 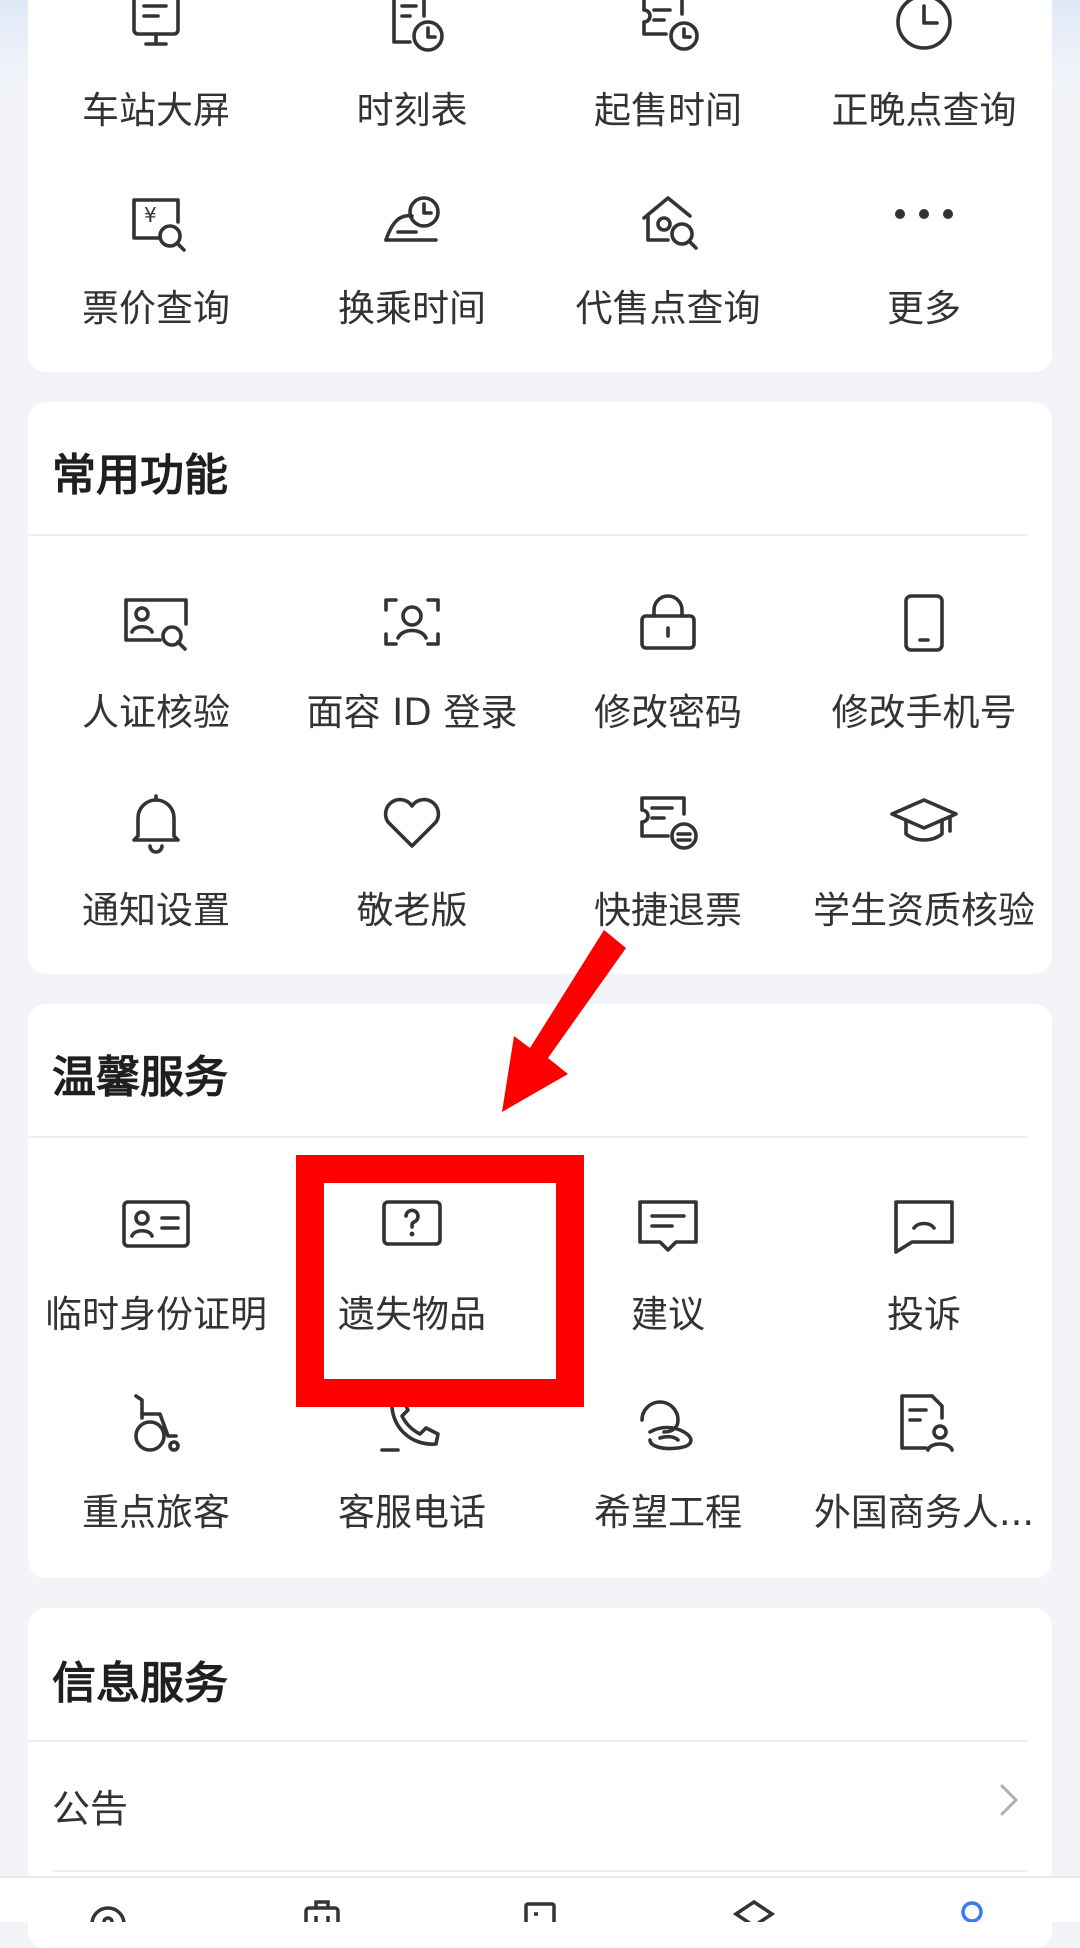 I want to click on sale-time-icon, so click(x=668, y=31).